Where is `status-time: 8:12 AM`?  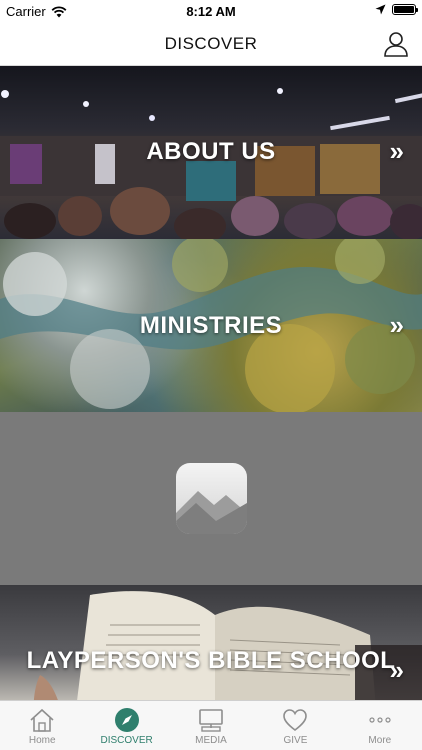
status-time: 8:12 AM is located at coordinates (211, 11).